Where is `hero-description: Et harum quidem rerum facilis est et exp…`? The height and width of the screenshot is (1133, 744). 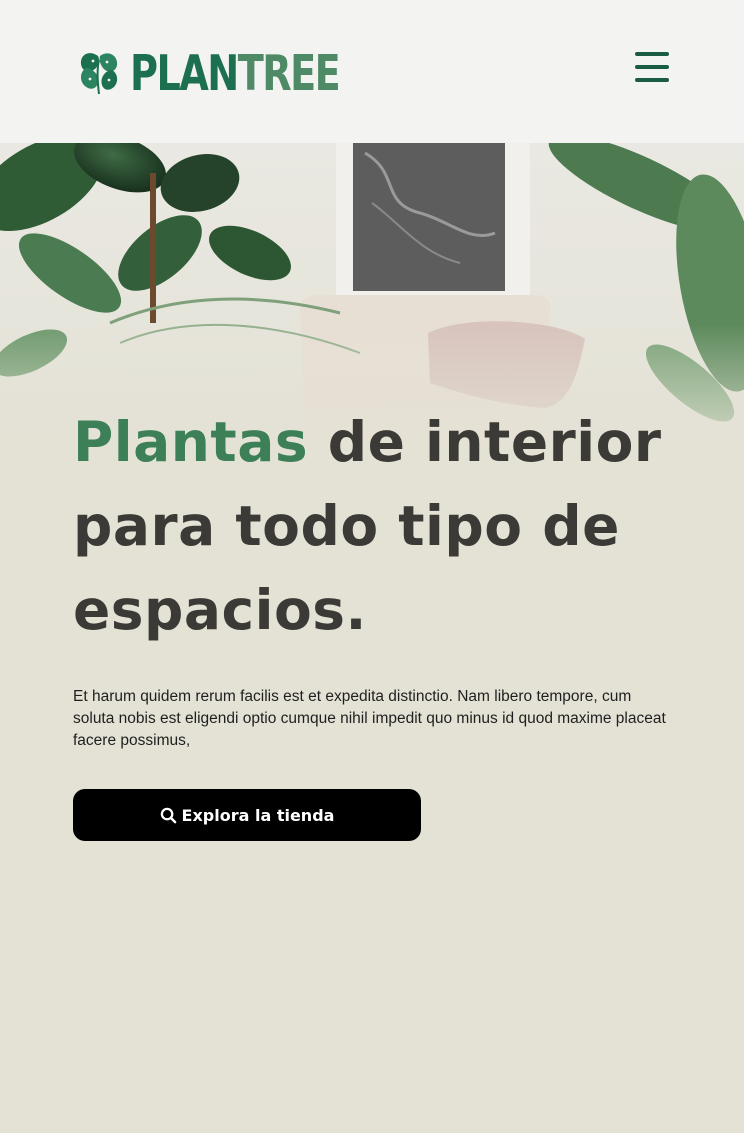 hero-description: Et harum quidem rerum facilis est et exp… is located at coordinates (369, 718).